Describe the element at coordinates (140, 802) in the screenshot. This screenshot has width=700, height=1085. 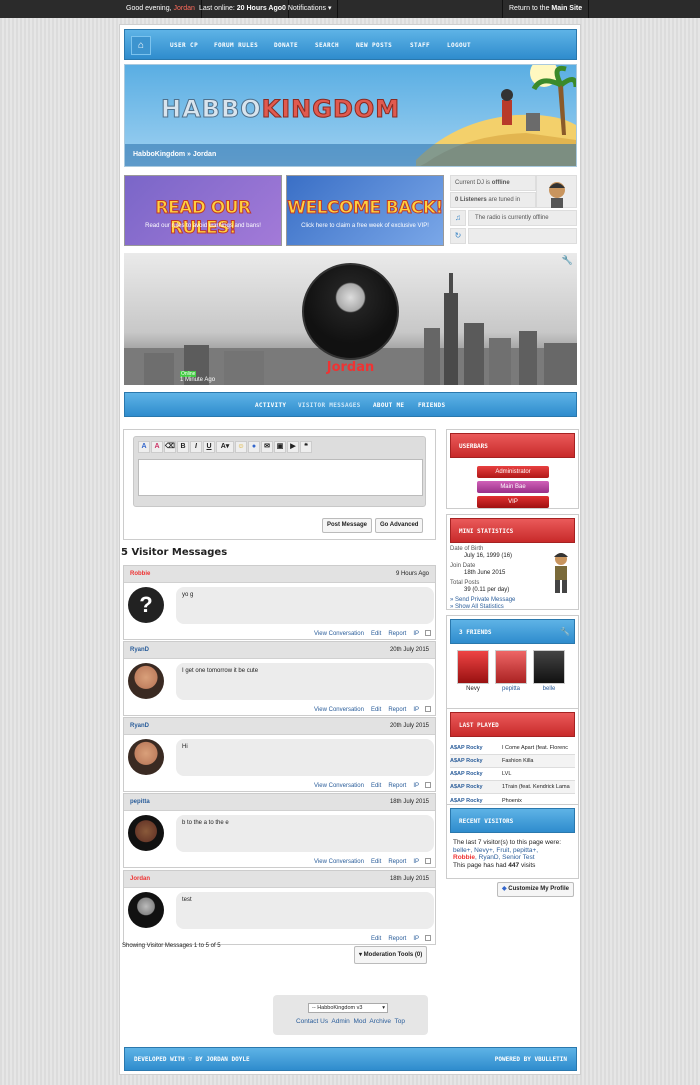
I see `message-author: pepitta` at that location.